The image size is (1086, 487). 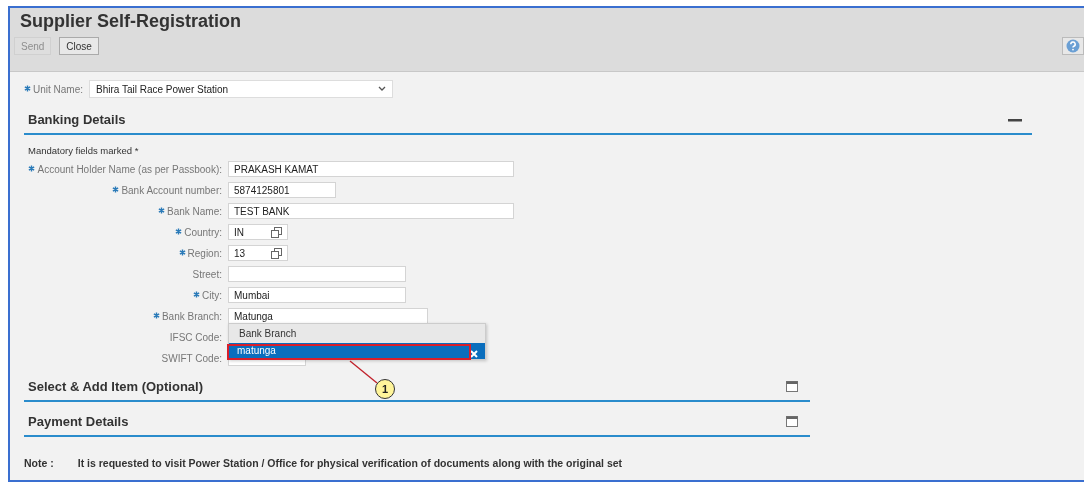 What do you see at coordinates (77, 119) in the screenshot?
I see `section-title: Banking Details` at bounding box center [77, 119].